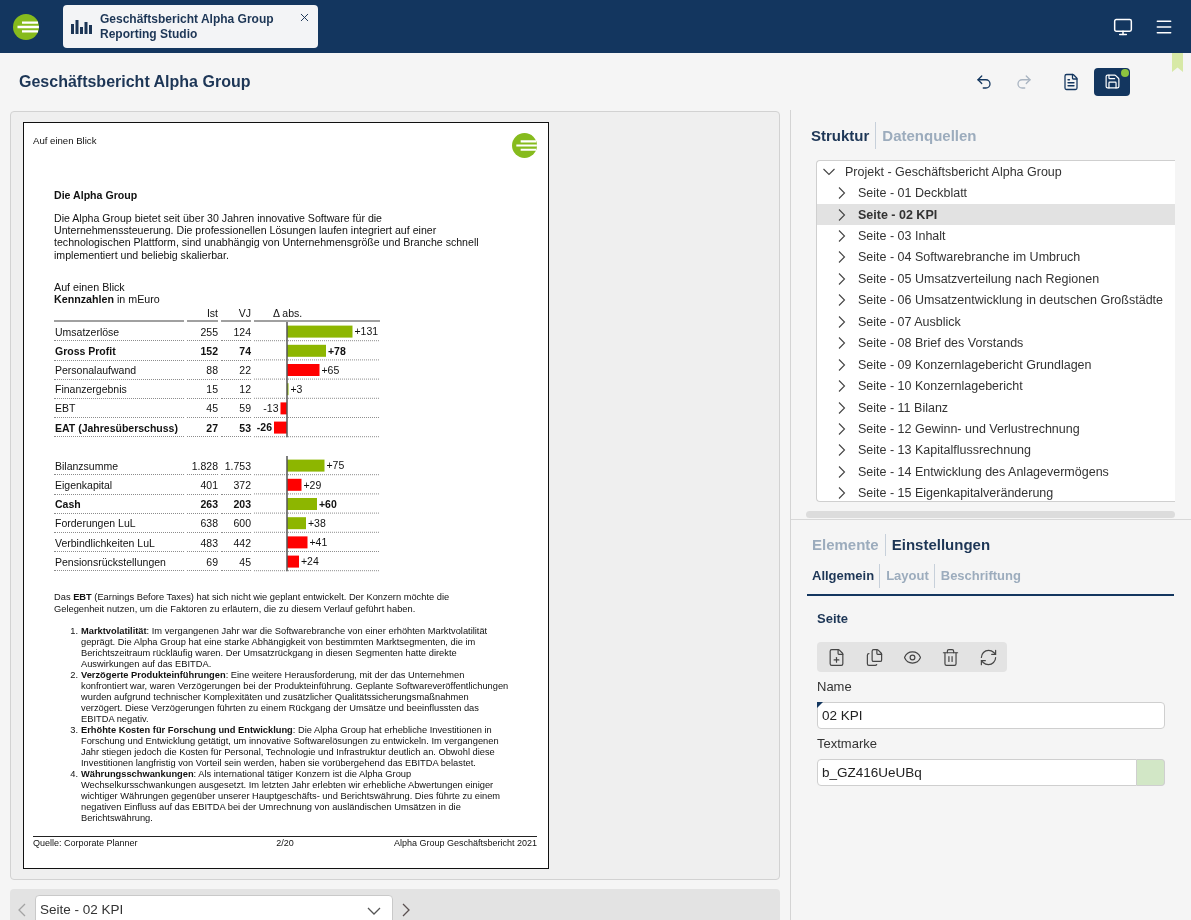 This screenshot has height=920, width=1191. What do you see at coordinates (202, 504) in the screenshot?
I see `table-cell: 263` at bounding box center [202, 504].